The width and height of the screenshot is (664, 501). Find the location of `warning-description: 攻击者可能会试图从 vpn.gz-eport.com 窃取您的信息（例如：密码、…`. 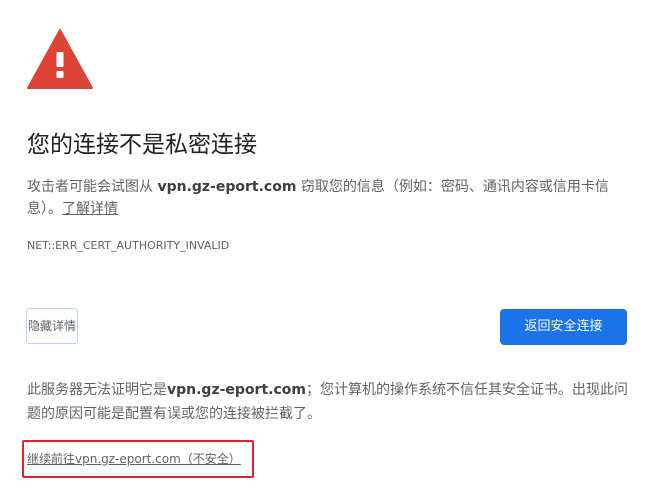

warning-description: 攻击者可能会试图从 vpn.gz-eport.com 窃取您的信息（例如：密码、… is located at coordinates (332, 198).